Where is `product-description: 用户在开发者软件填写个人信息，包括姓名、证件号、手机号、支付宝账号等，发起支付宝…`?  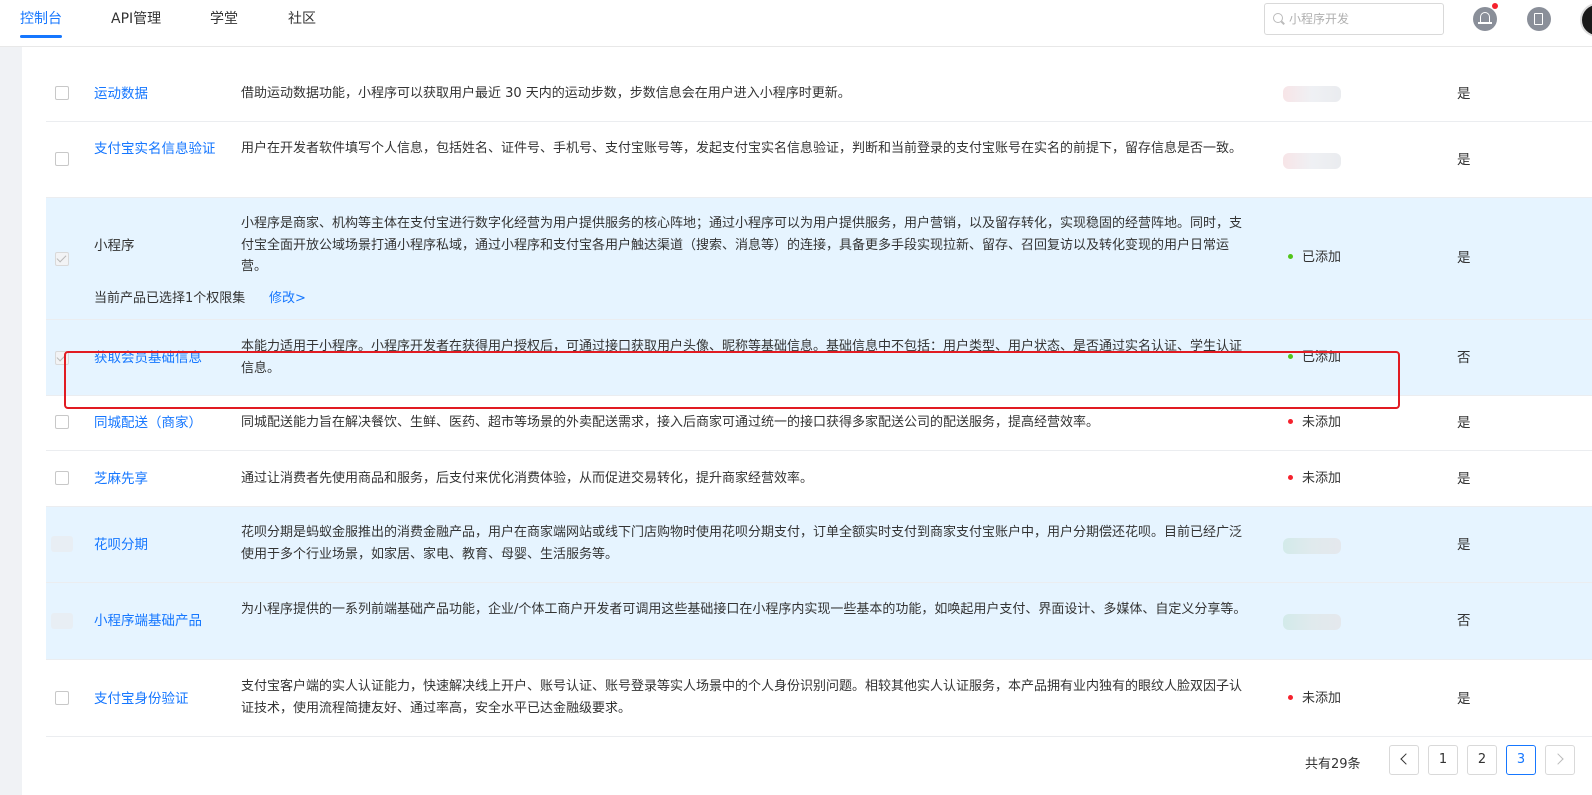
product-description: 用户在开发者软件填写个人信息，包括姓名、证件号、手机号、支付宝账号等，发起支付宝… is located at coordinates (742, 148).